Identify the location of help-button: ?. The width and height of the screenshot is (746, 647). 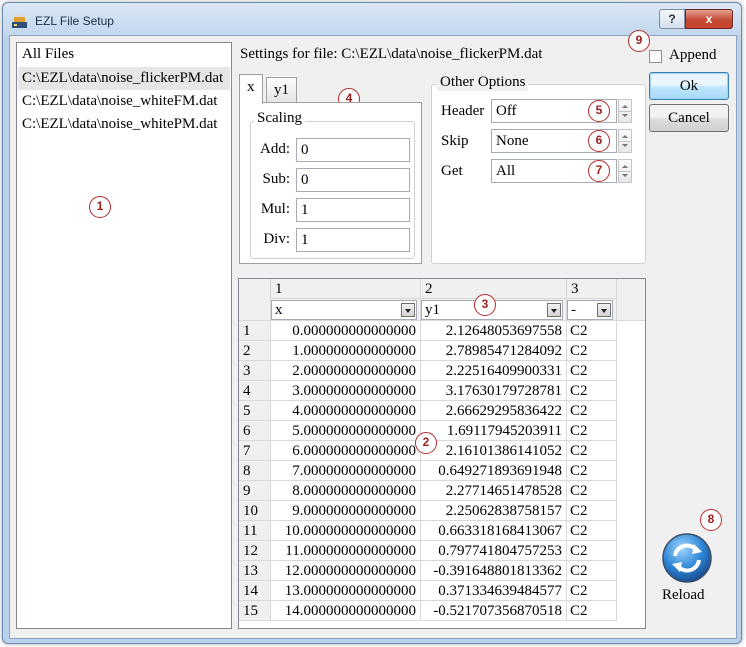
(672, 19).